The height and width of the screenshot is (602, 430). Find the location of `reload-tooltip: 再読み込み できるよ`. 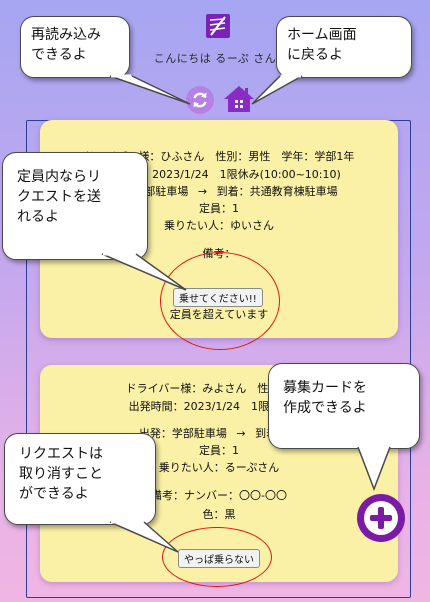

reload-tooltip: 再読み込み できるよ is located at coordinates (75, 47).